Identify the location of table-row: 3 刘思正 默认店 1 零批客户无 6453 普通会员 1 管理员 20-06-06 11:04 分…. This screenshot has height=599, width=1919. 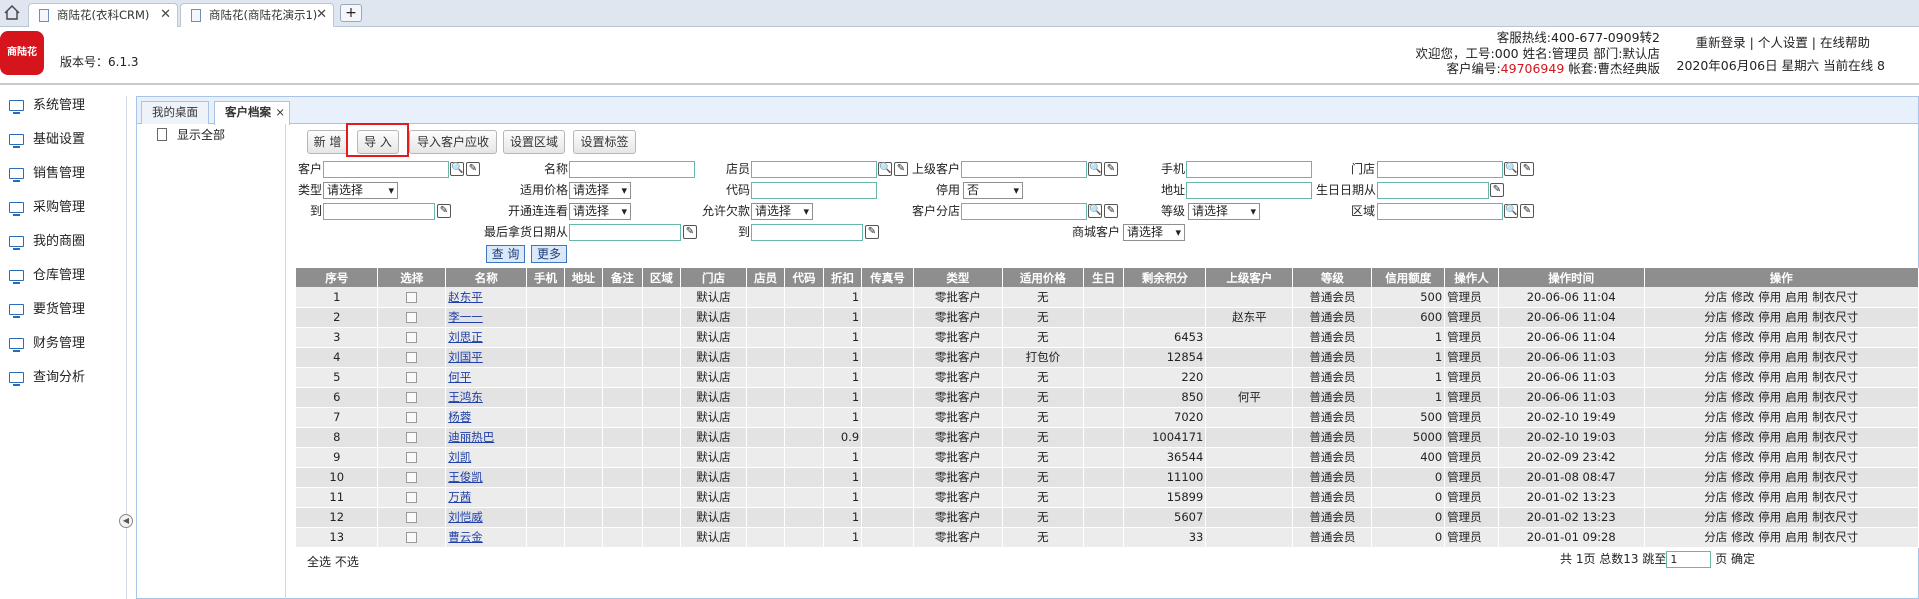
(1107, 337).